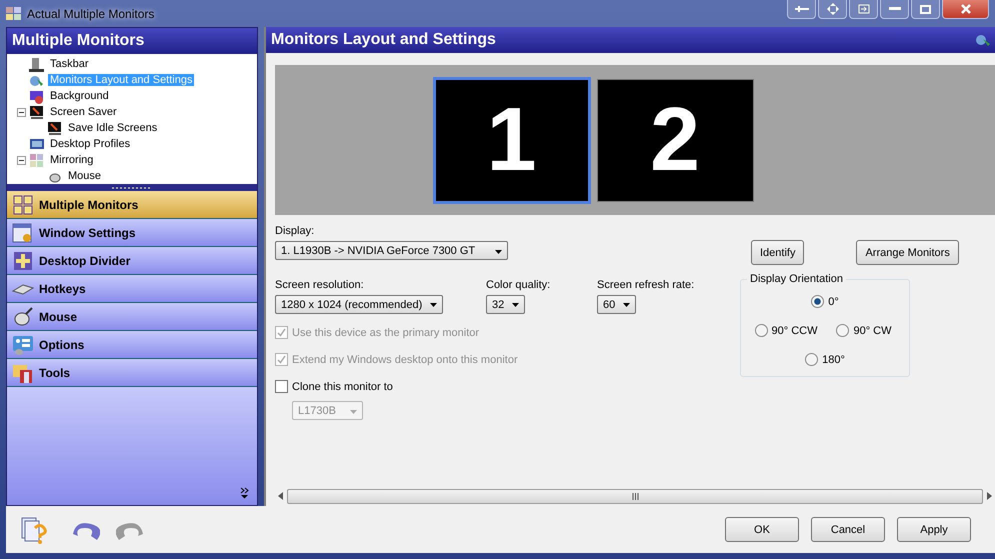  I want to click on identify-button: Identify, so click(777, 252).